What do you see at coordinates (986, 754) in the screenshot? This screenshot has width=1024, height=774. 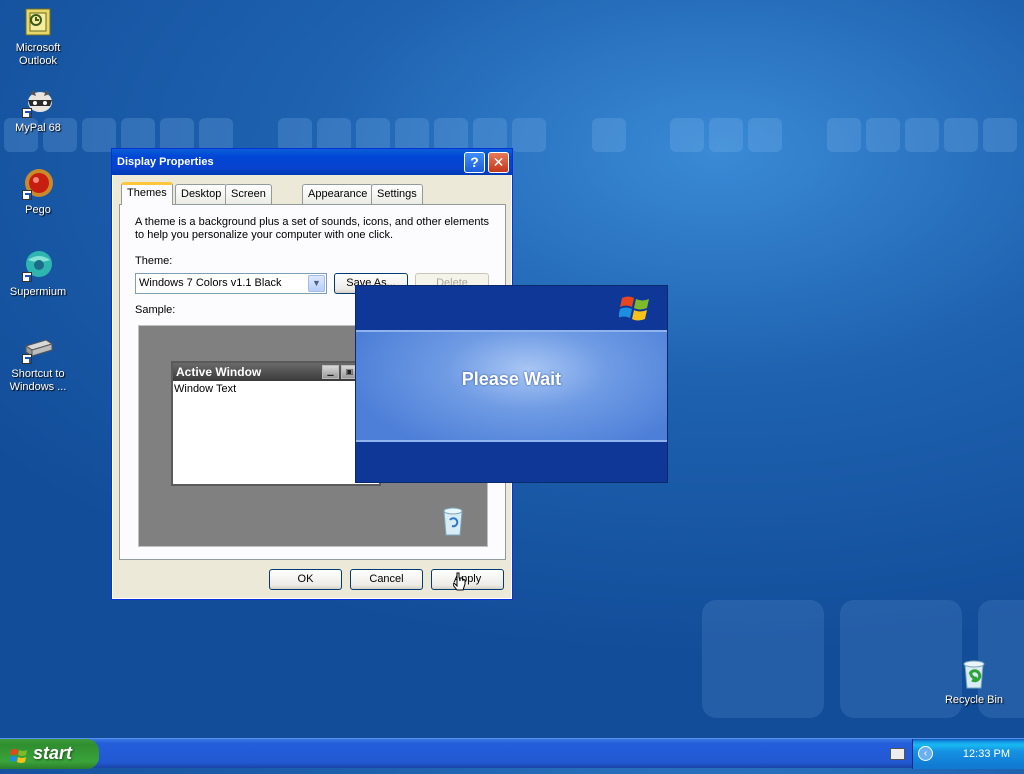 I see `clock: 12:33 PM` at bounding box center [986, 754].